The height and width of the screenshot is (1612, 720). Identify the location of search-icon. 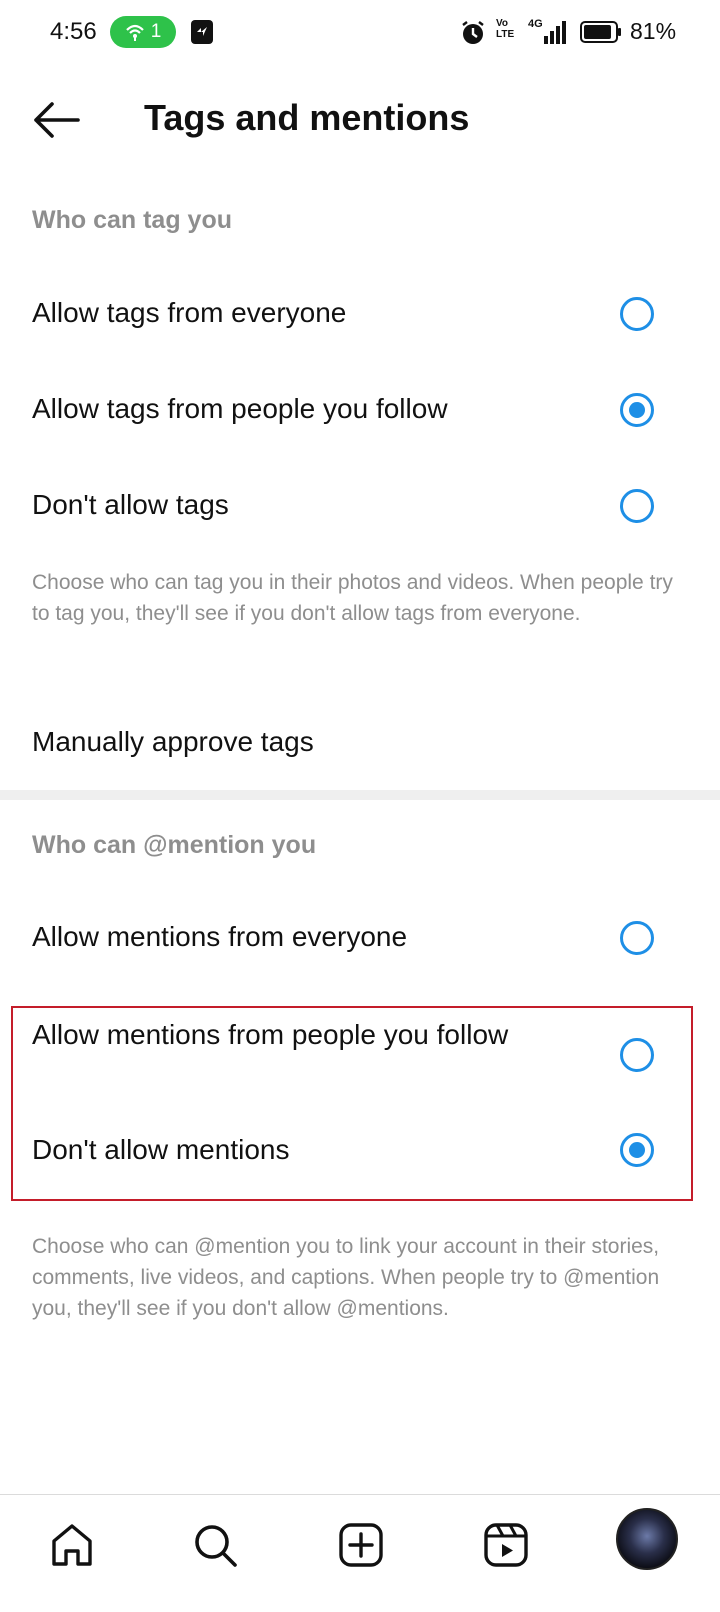
(216, 1546).